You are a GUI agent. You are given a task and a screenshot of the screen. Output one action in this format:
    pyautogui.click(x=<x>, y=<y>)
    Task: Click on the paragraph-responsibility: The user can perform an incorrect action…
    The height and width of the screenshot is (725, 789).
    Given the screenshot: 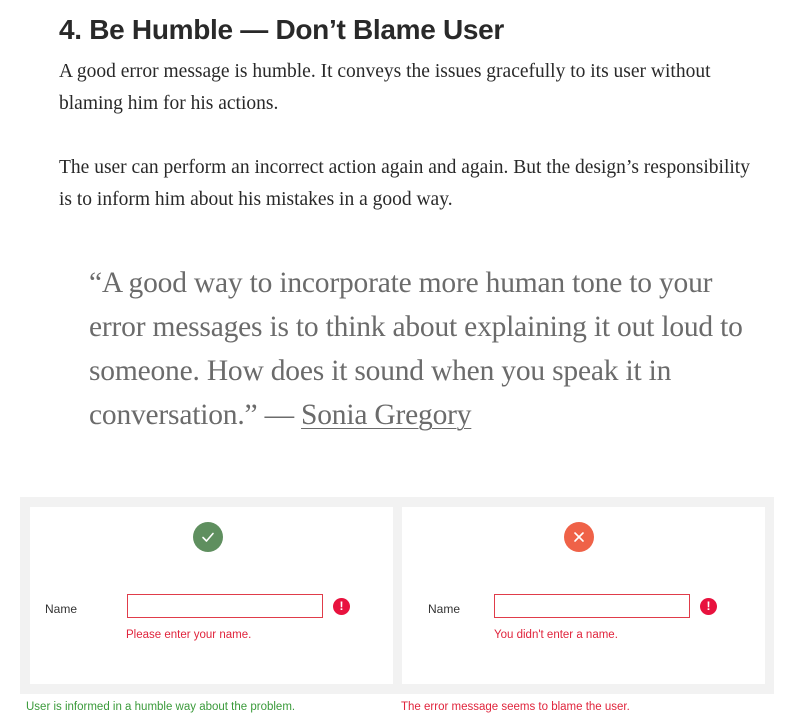 What is the action you would take?
    pyautogui.click(x=404, y=183)
    